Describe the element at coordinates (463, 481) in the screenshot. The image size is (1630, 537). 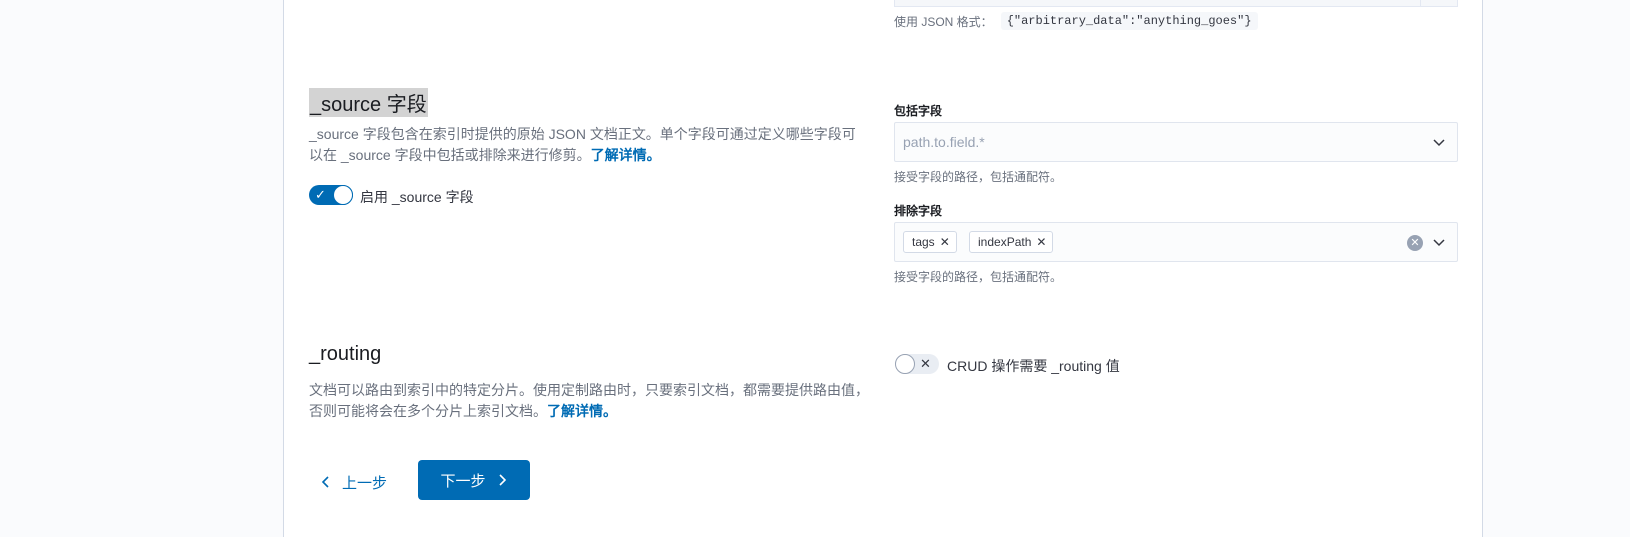
I see `next-button-label: 下一步` at that location.